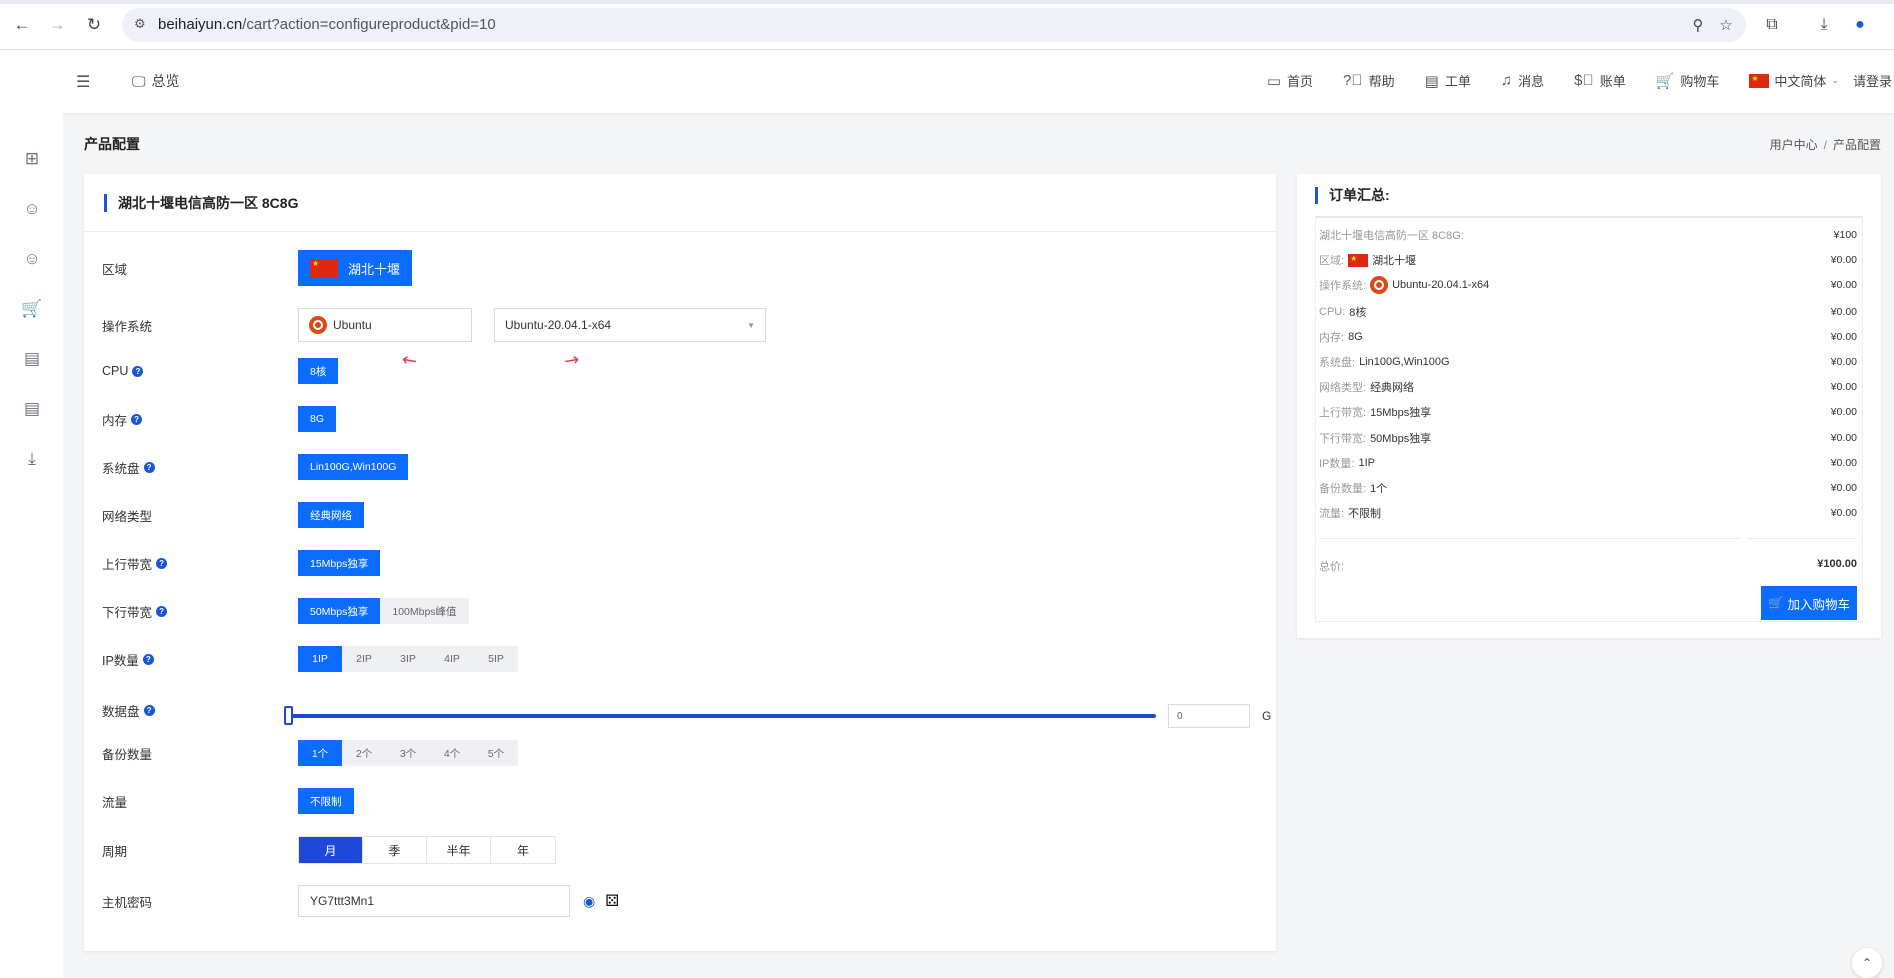  I want to click on menu-toggle-icon: ☰, so click(83, 82).